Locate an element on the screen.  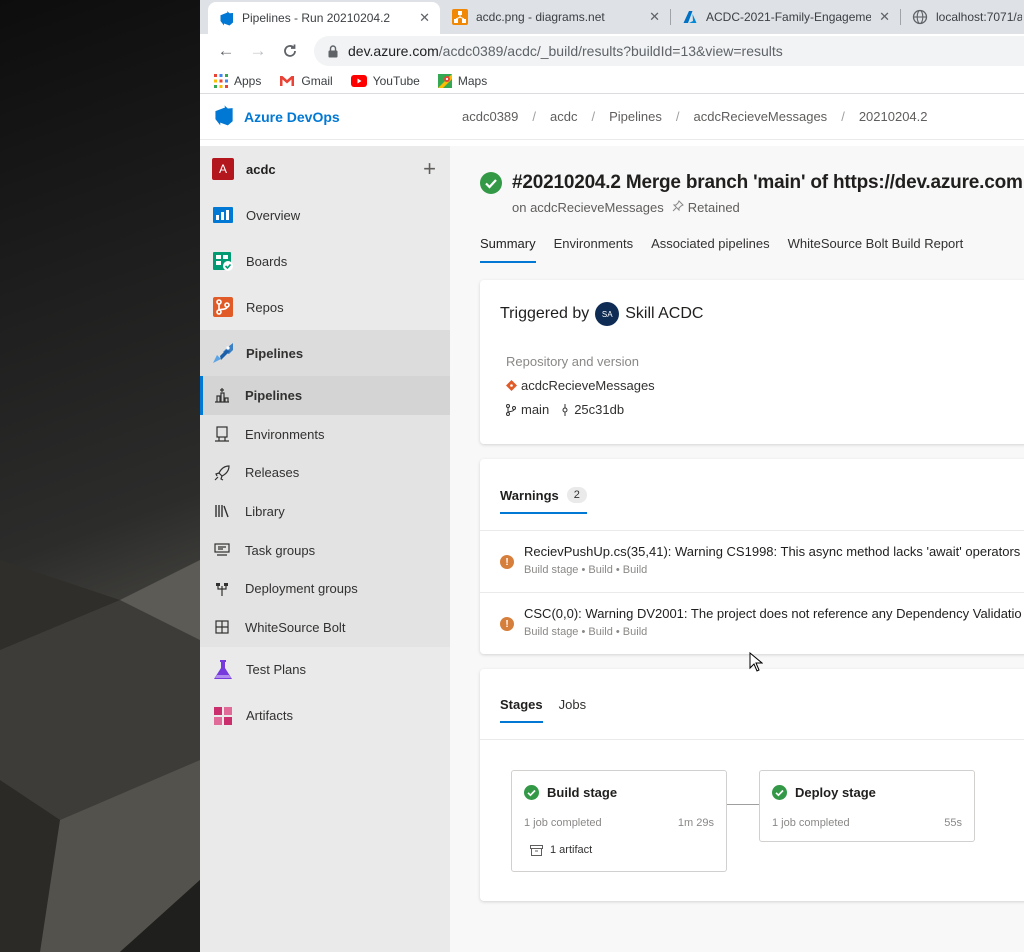
tab-environments: Environments is located at coordinates (593, 249).